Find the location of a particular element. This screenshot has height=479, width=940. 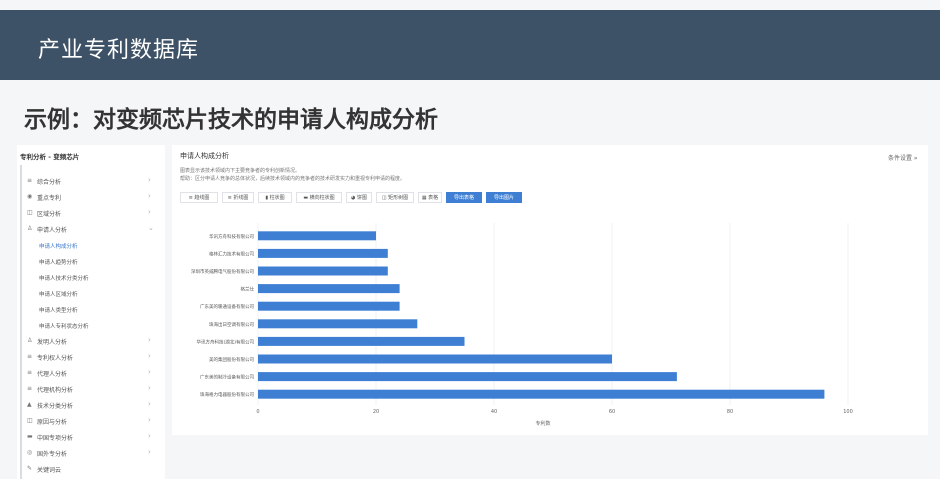

y-category-label: 广东美的暖通设备有限公司 is located at coordinates (227, 306).